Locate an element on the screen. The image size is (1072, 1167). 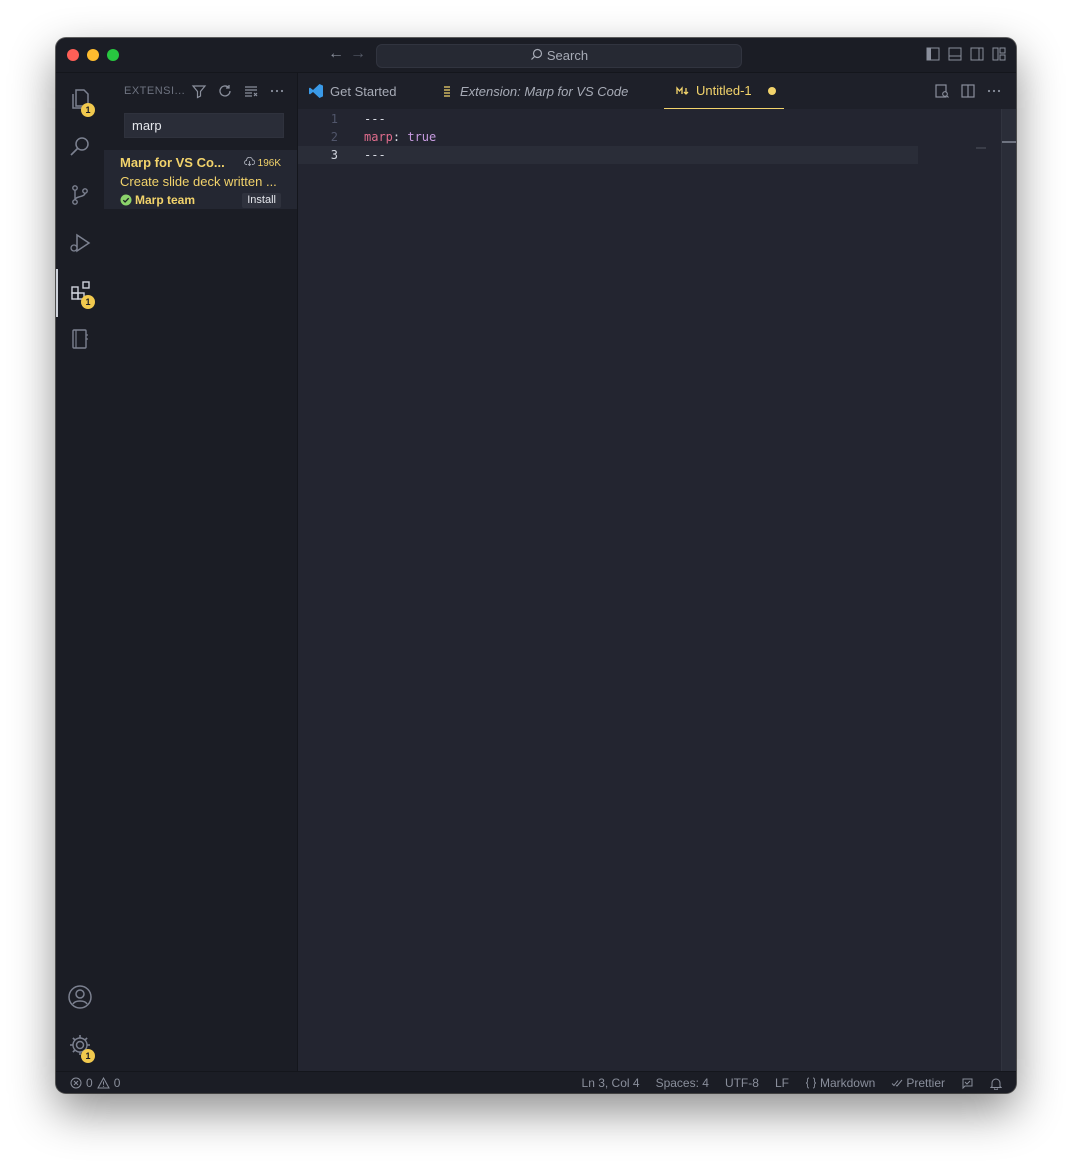
settings-badge: 1 is located at coordinates (88, 1056).